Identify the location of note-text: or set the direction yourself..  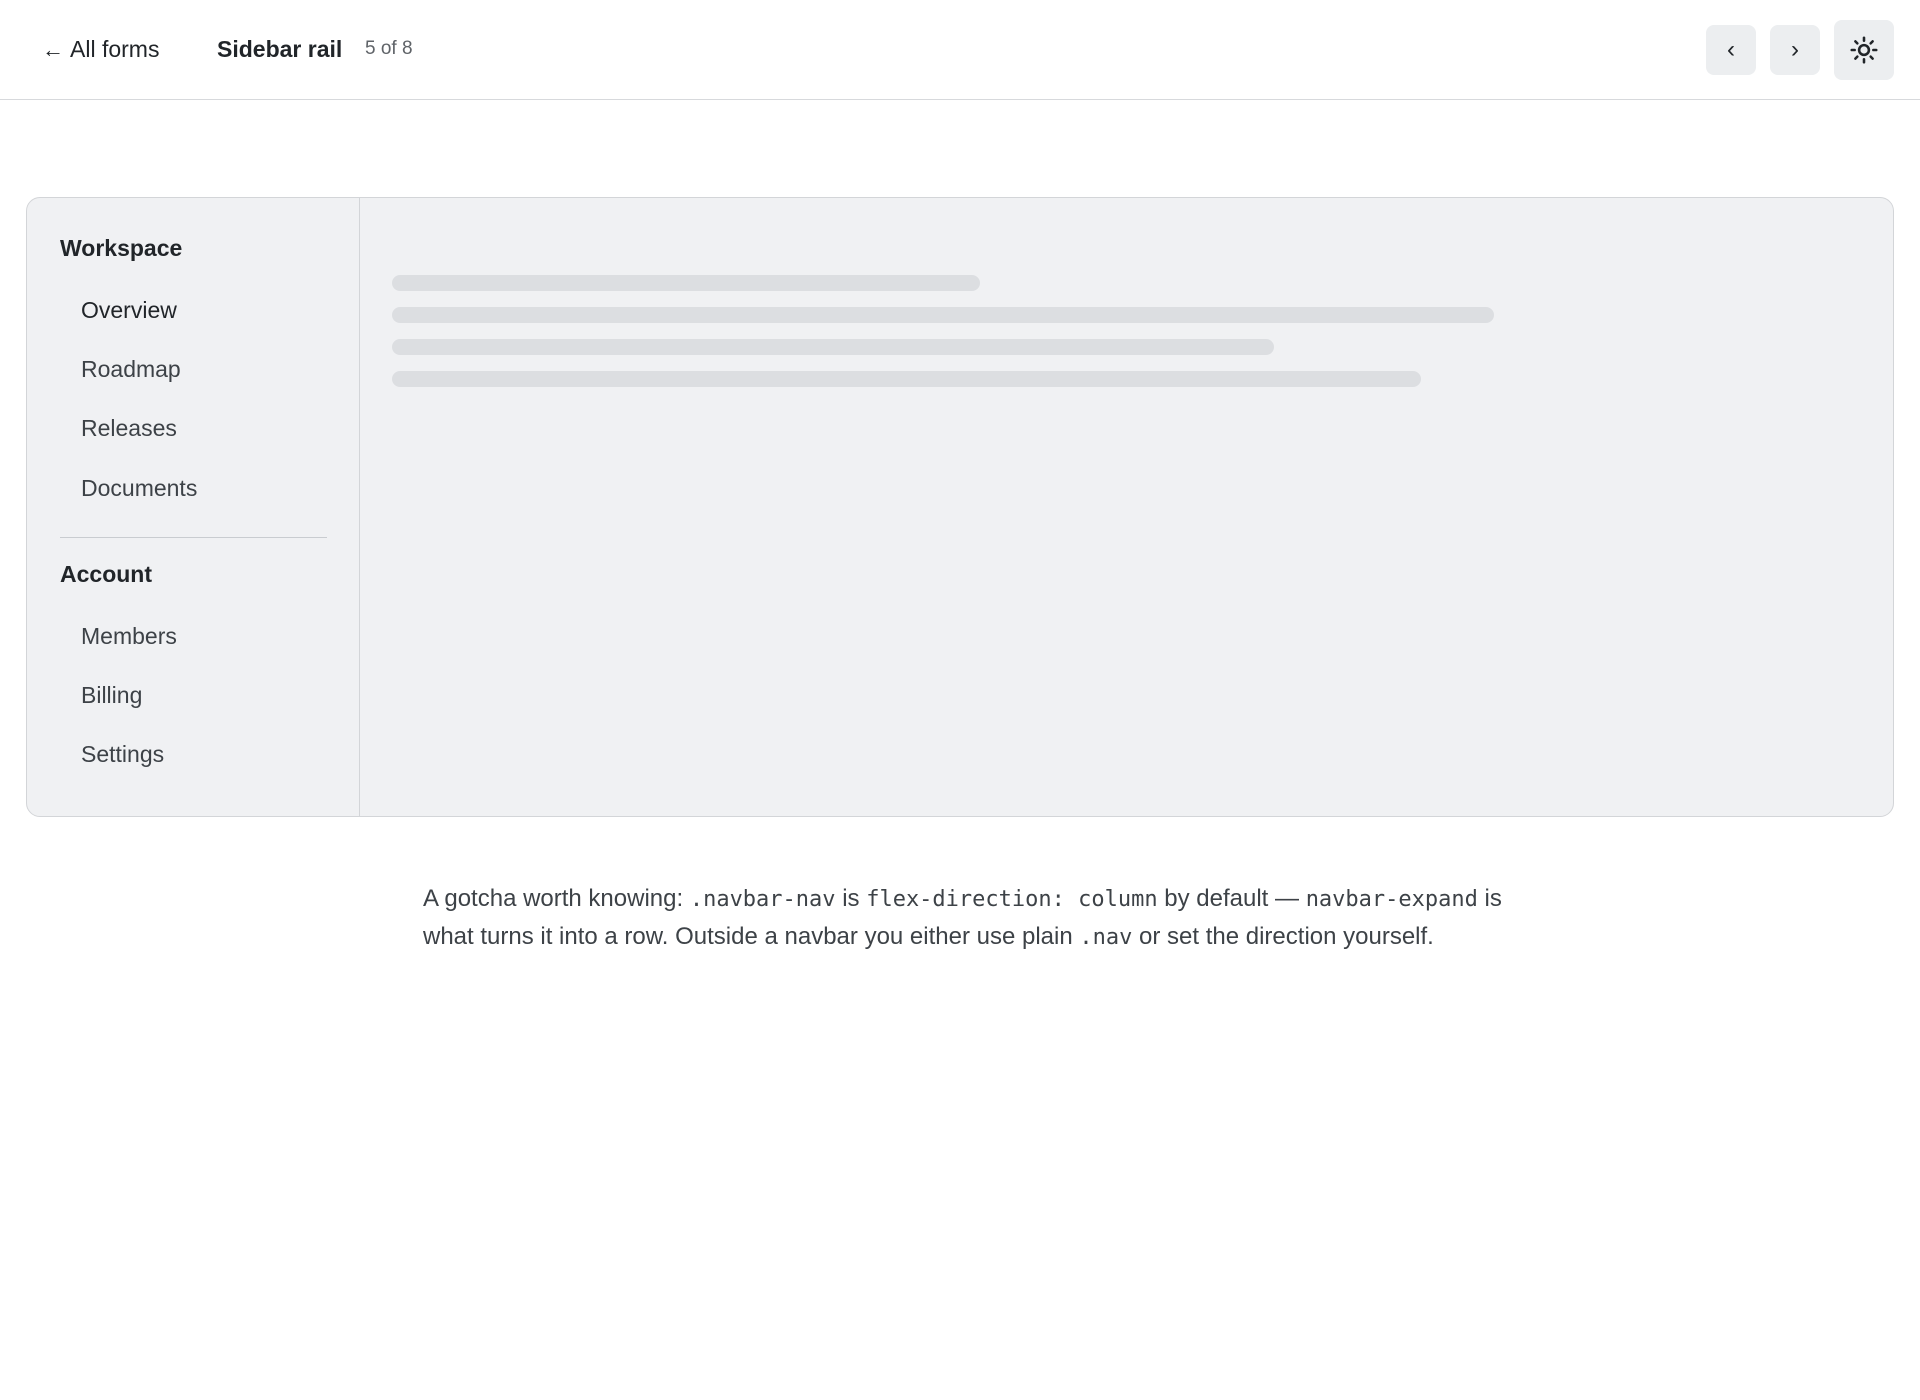
(1283, 936).